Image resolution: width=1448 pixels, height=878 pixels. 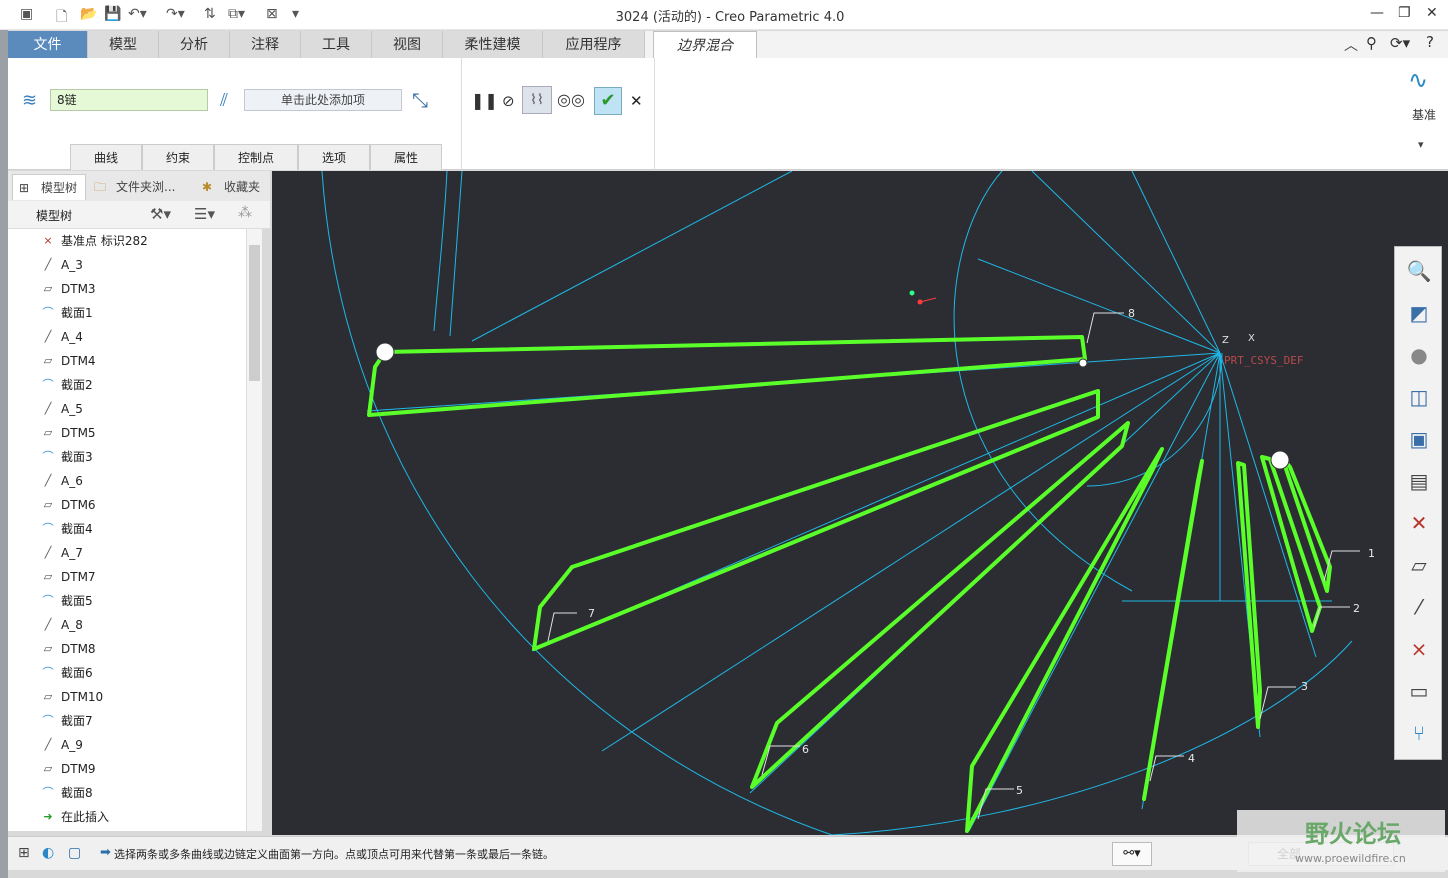 What do you see at coordinates (407, 45) in the screenshot?
I see `tab-view: 视图` at bounding box center [407, 45].